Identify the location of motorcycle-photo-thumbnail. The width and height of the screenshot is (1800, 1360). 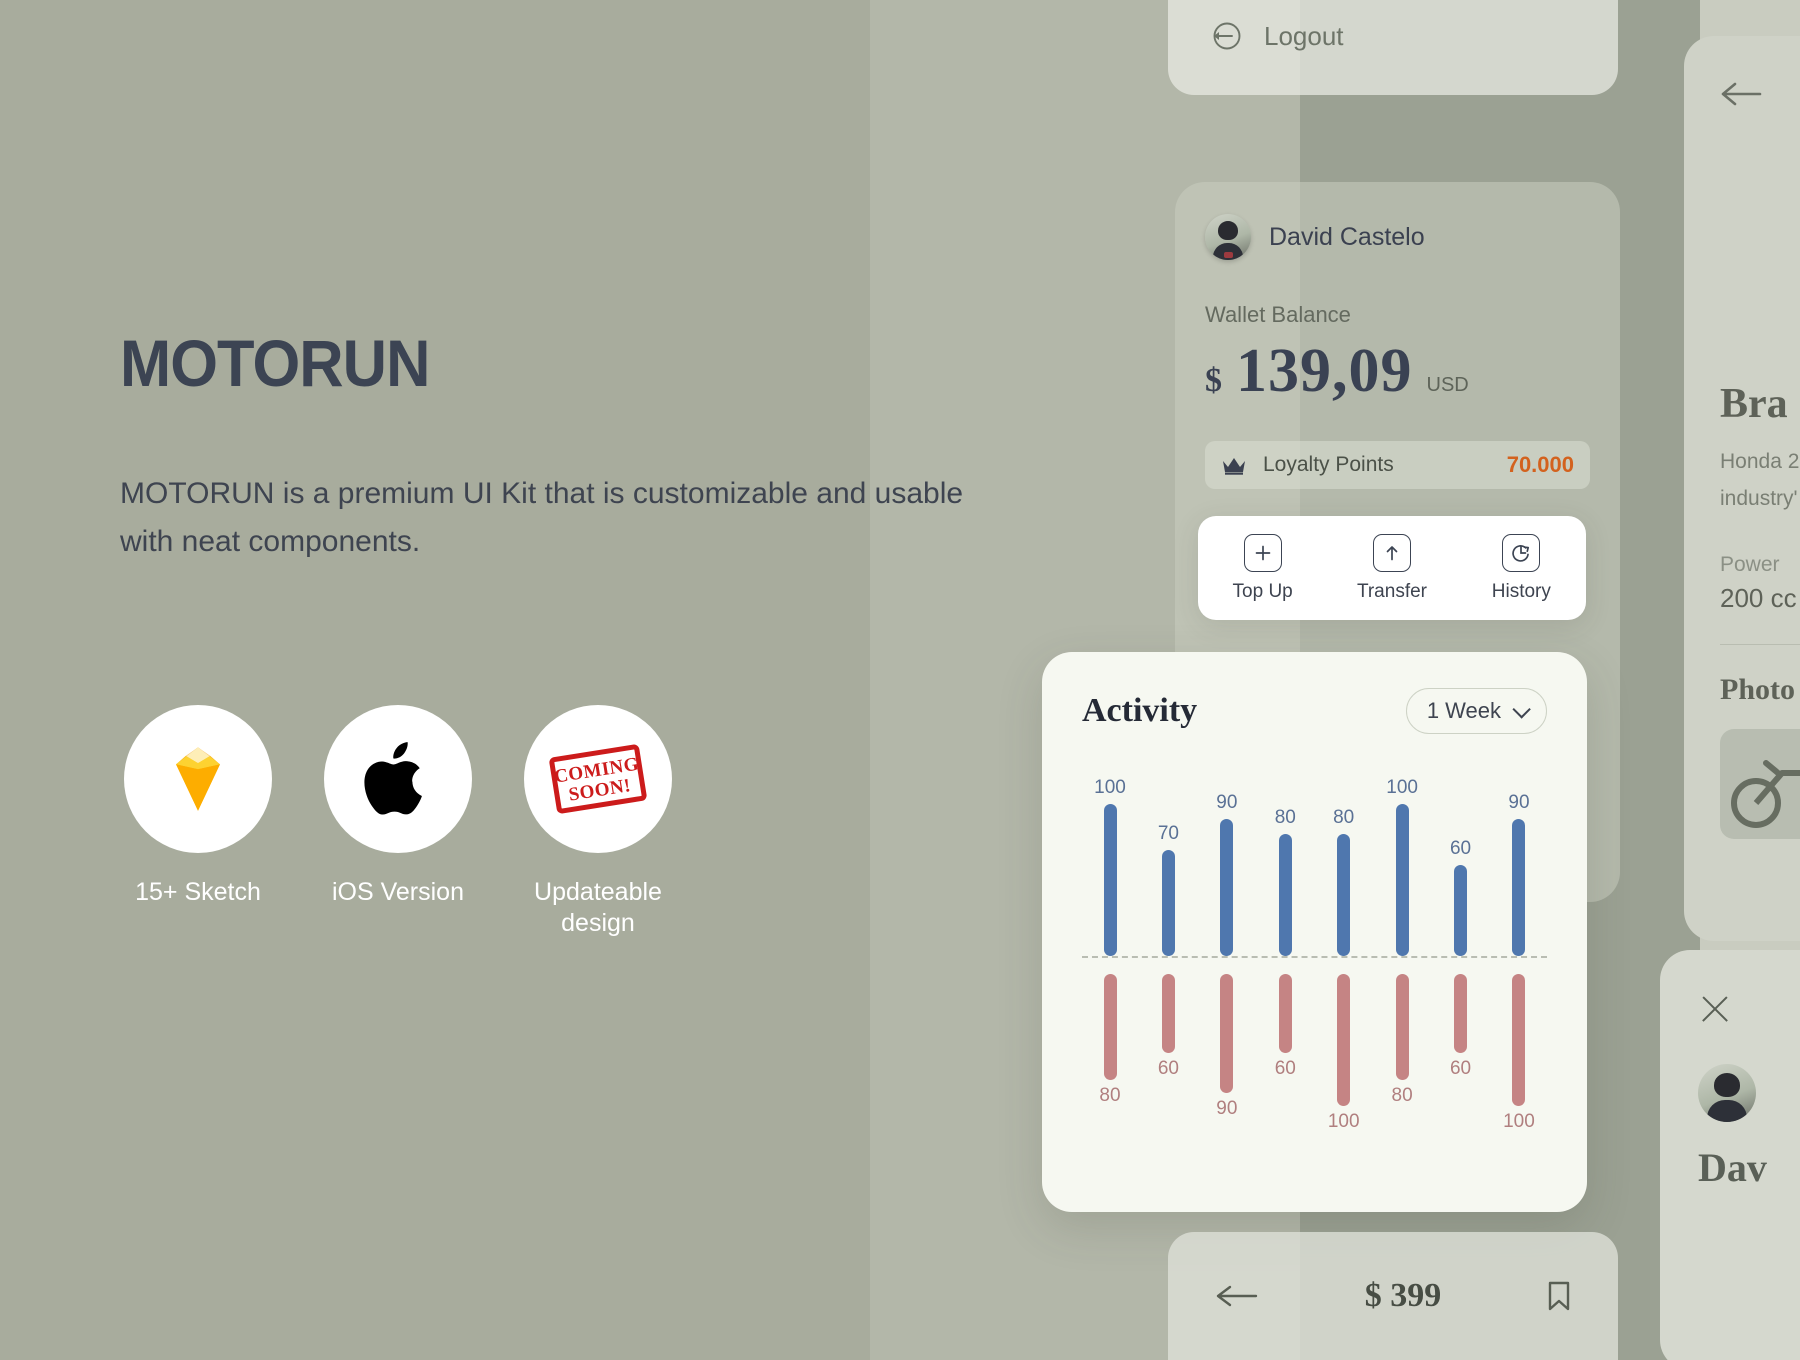
(1760, 784).